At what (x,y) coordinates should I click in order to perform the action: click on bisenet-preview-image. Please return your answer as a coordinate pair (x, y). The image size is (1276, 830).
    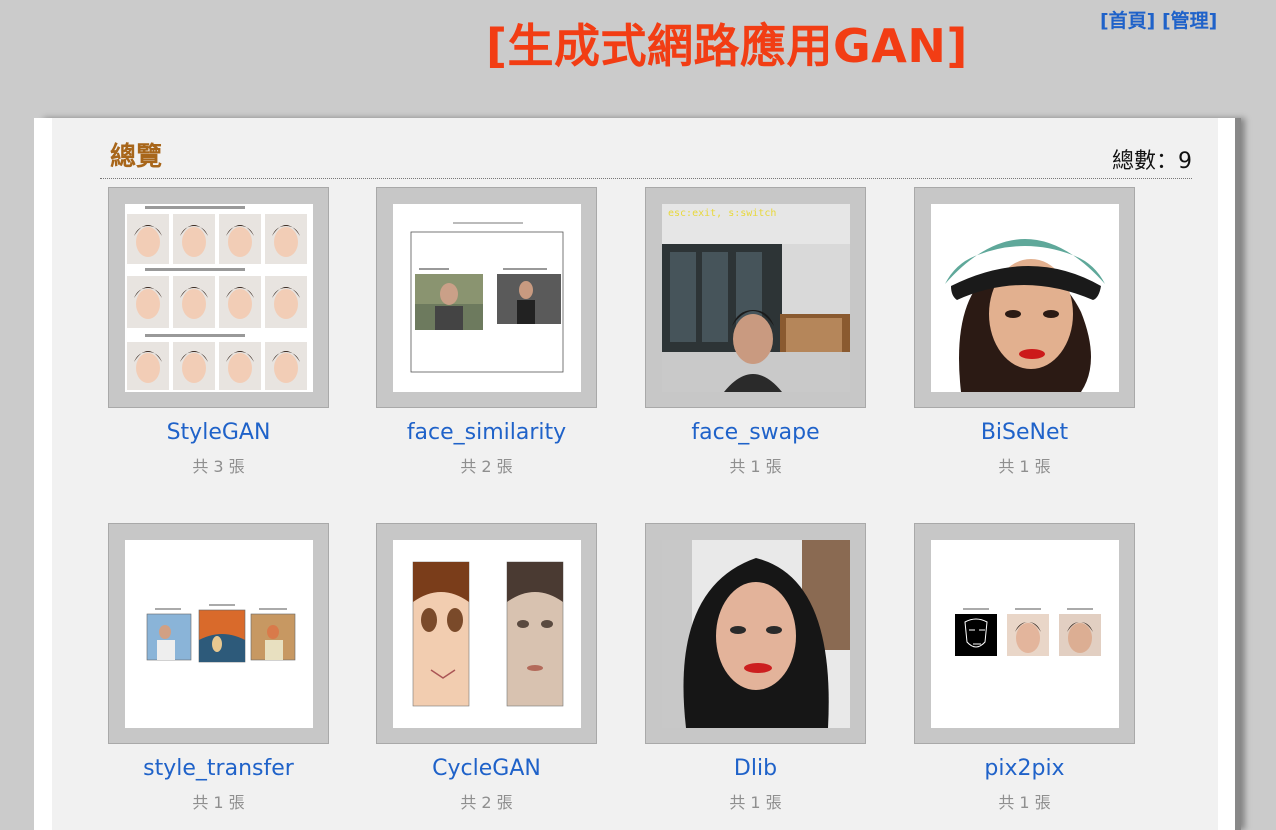
    Looking at the image, I should click on (1025, 298).